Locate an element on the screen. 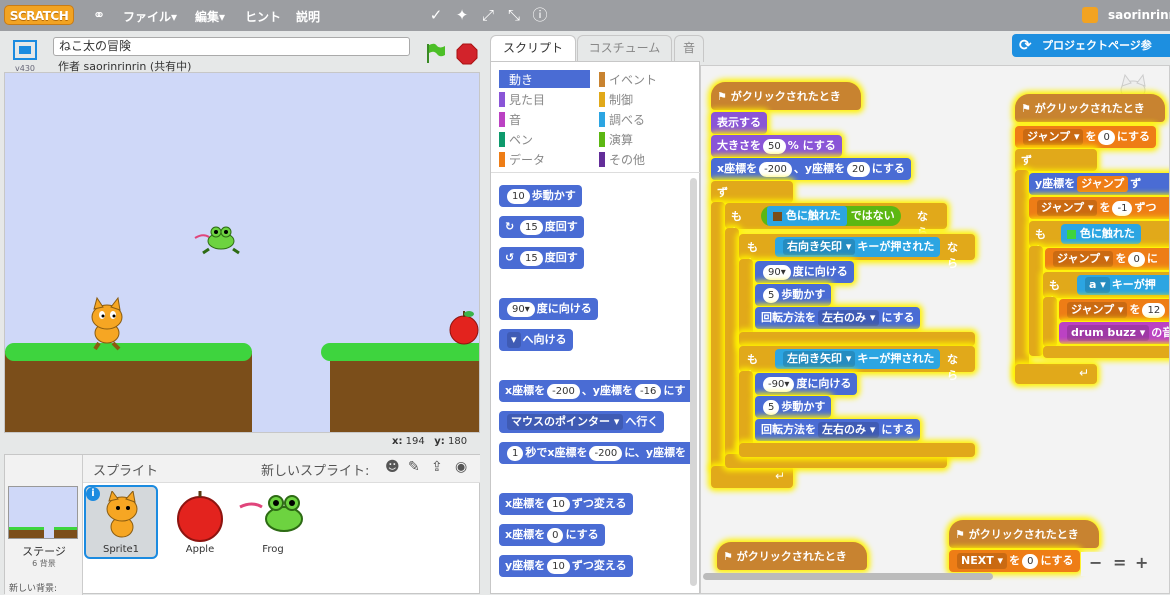 This screenshot has width=1170, height=595. block-show: 表示する is located at coordinates (739, 123).